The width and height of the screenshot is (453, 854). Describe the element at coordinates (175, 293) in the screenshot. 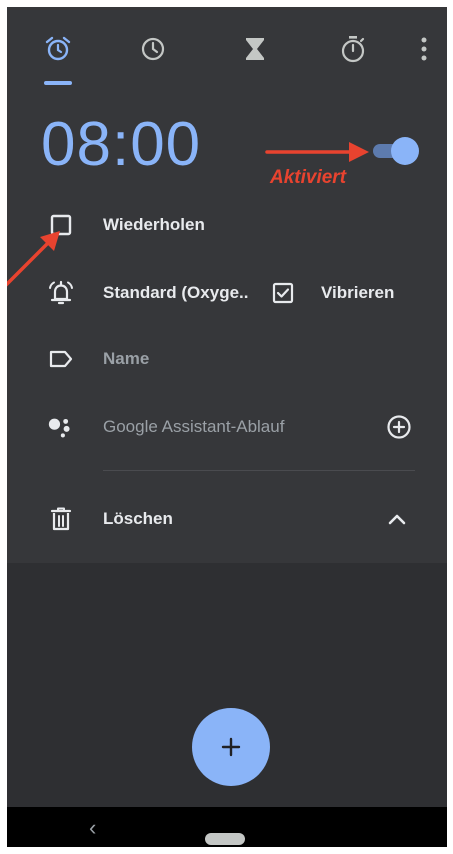

I see `ringtone-label: Standard (Oxyge..` at that location.